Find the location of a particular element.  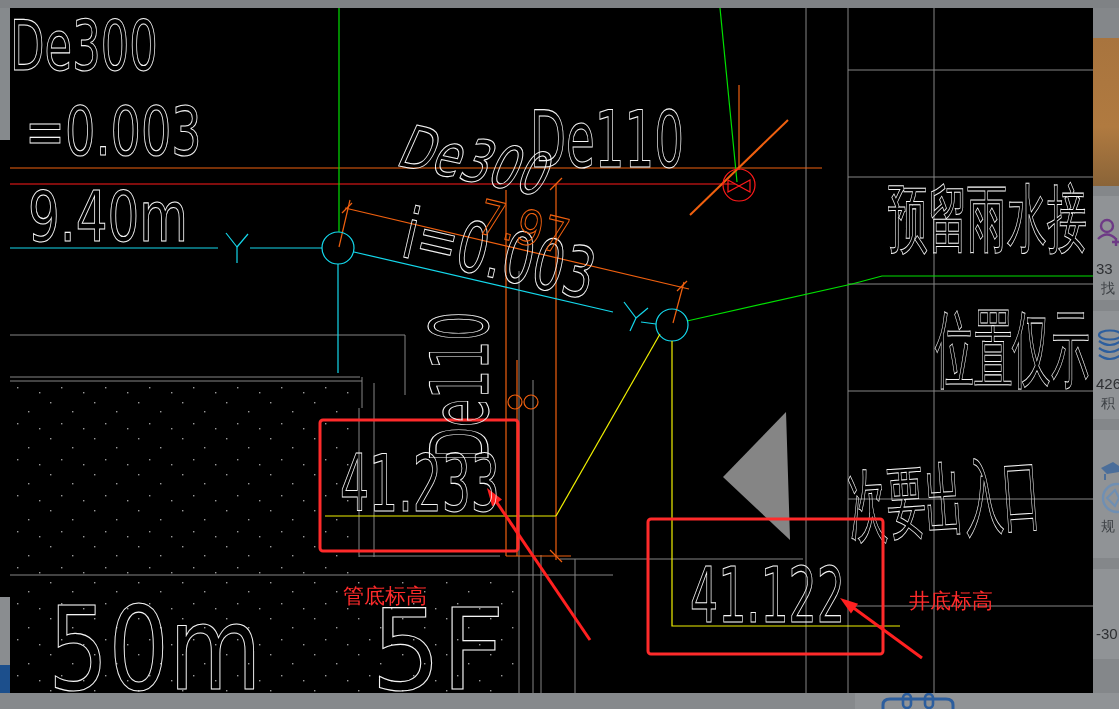

side-panel is located at coordinates (5, 631).